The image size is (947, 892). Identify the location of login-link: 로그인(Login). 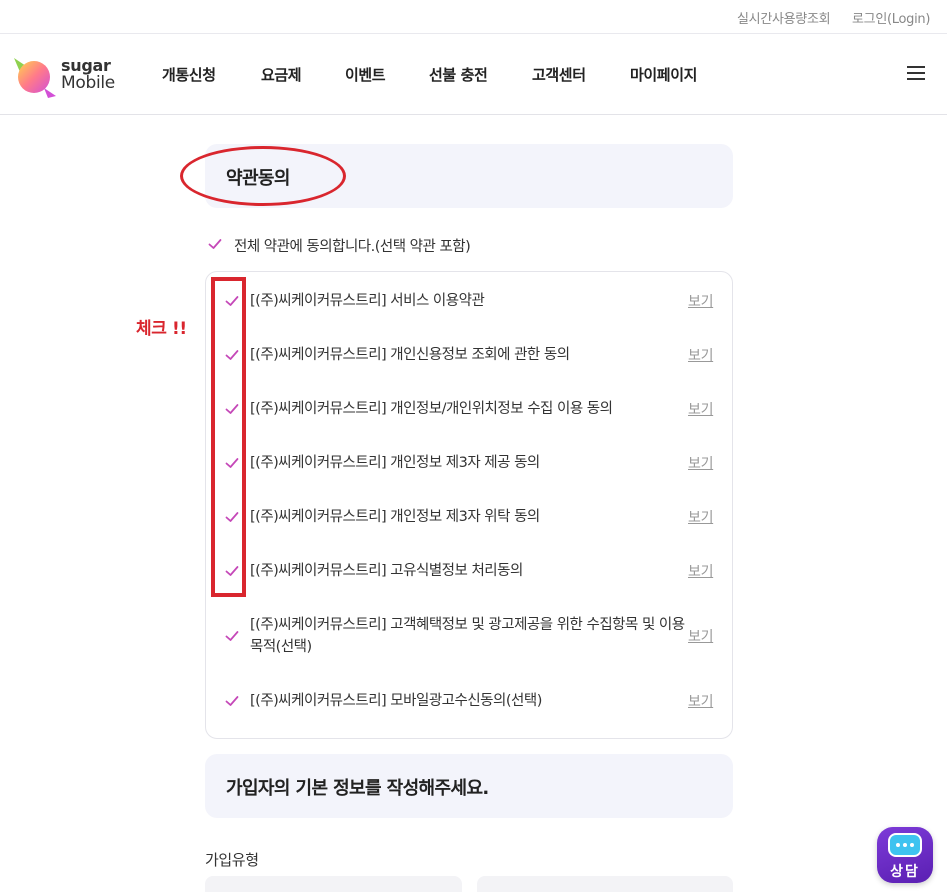
(891, 17).